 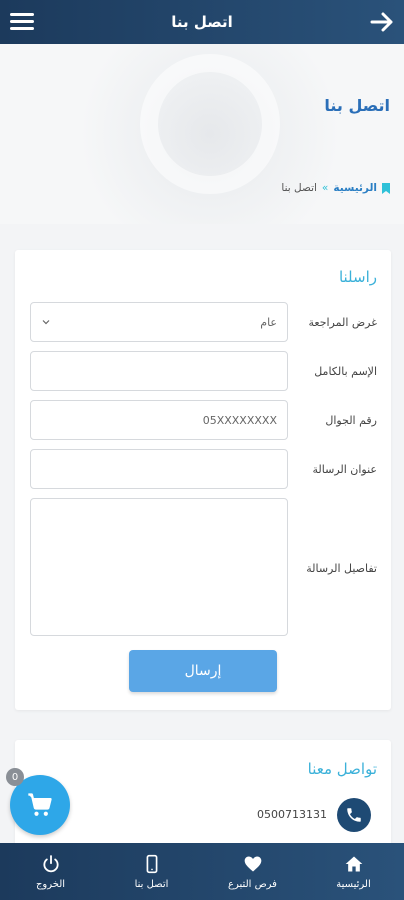 What do you see at coordinates (50, 884) in the screenshot?
I see `nav-logout-label: الخروج` at bounding box center [50, 884].